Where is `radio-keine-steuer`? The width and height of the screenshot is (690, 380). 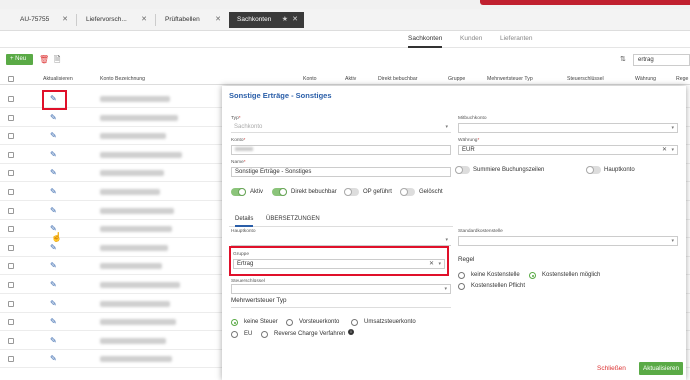 radio-keine-steuer is located at coordinates (234, 322).